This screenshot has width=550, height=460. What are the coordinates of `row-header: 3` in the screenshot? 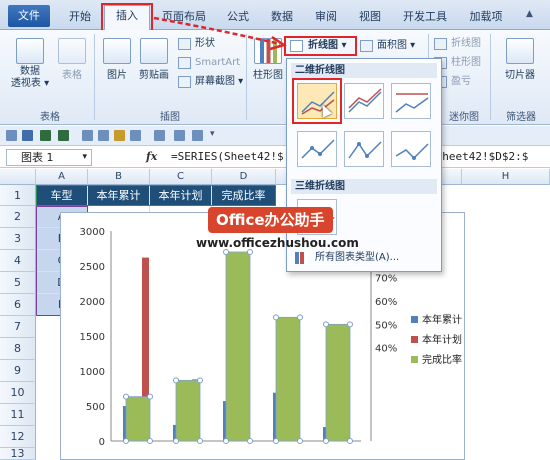 It's located at (18, 239).